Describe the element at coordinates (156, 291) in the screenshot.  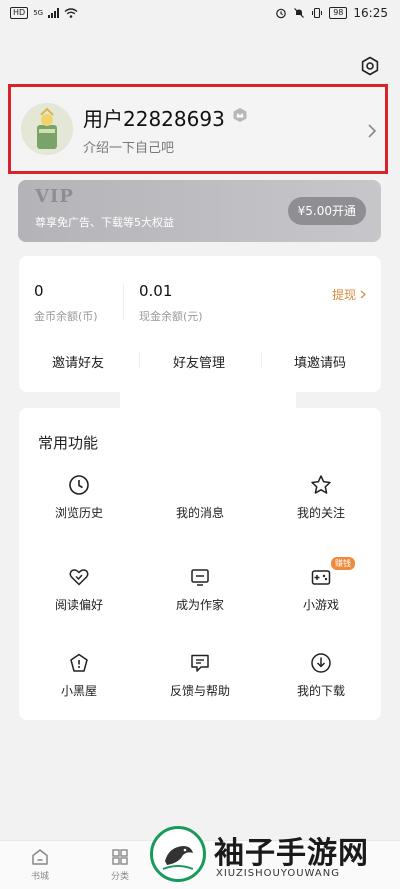
I see `cash-balance: 0.01` at that location.